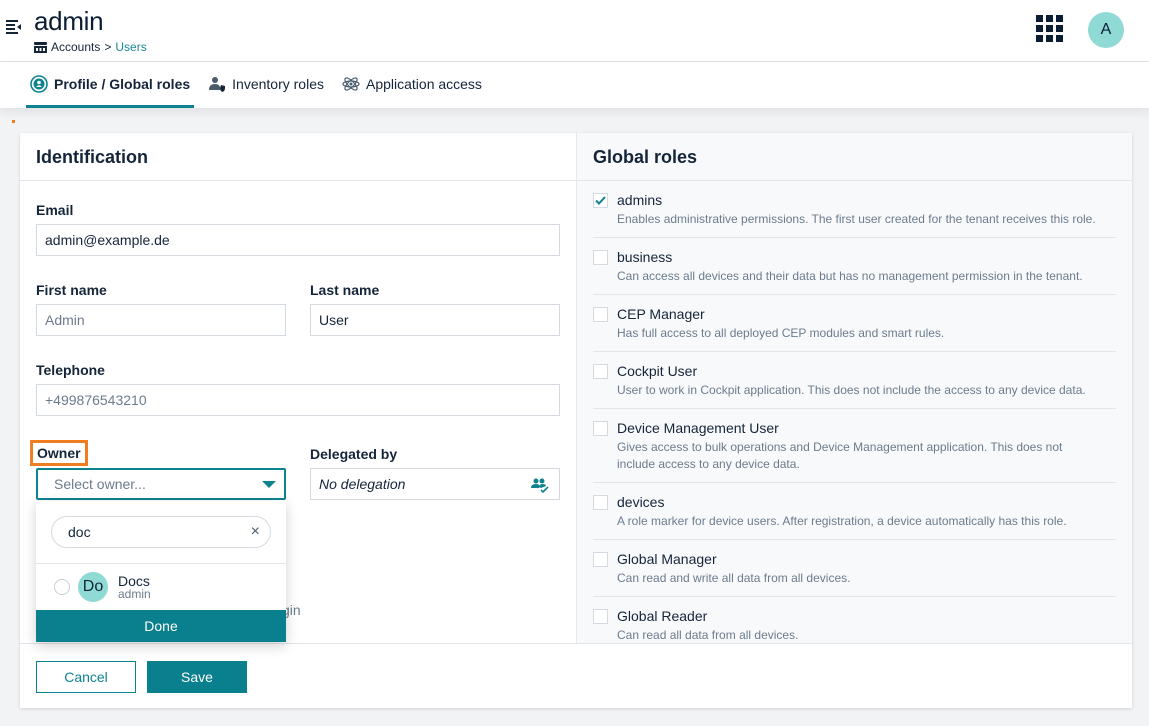  What do you see at coordinates (278, 83) in the screenshot?
I see `tab-label: Inventory roles` at bounding box center [278, 83].